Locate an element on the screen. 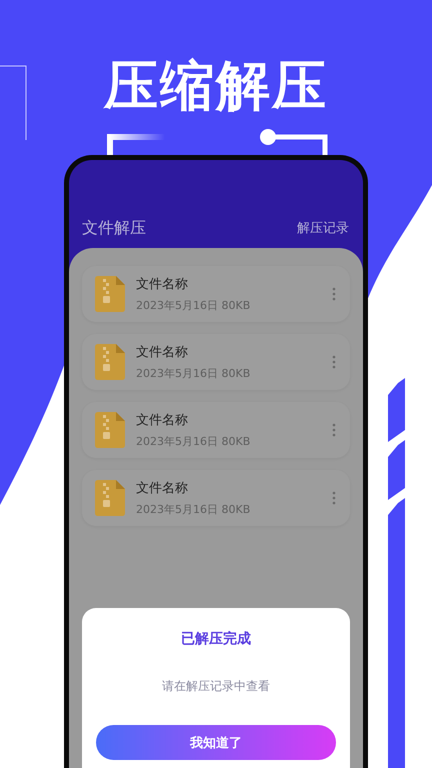 The height and width of the screenshot is (768, 432). dialog-message: 请在解压记录中查看 is located at coordinates (216, 686).